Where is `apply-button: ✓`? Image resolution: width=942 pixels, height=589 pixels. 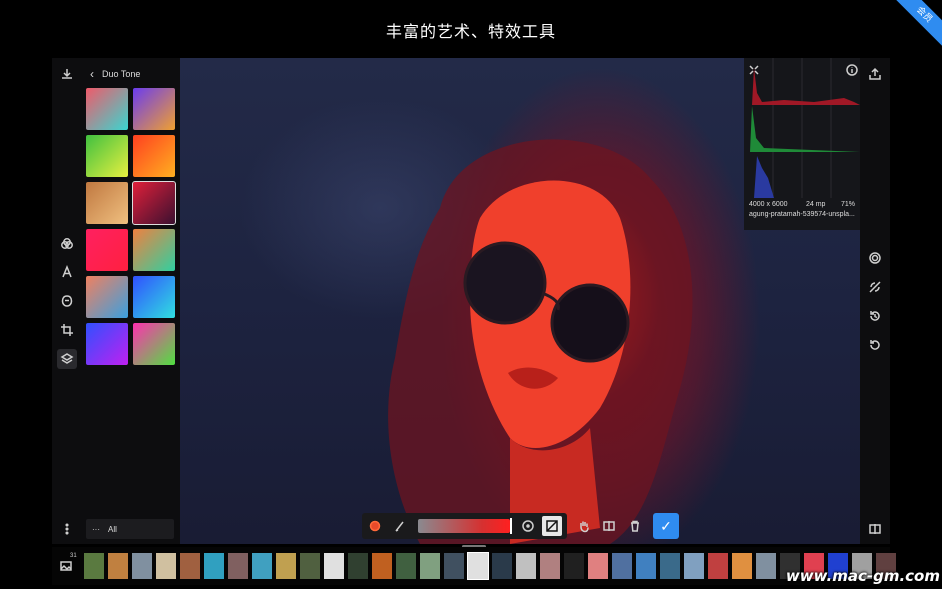 apply-button: ✓ is located at coordinates (666, 526).